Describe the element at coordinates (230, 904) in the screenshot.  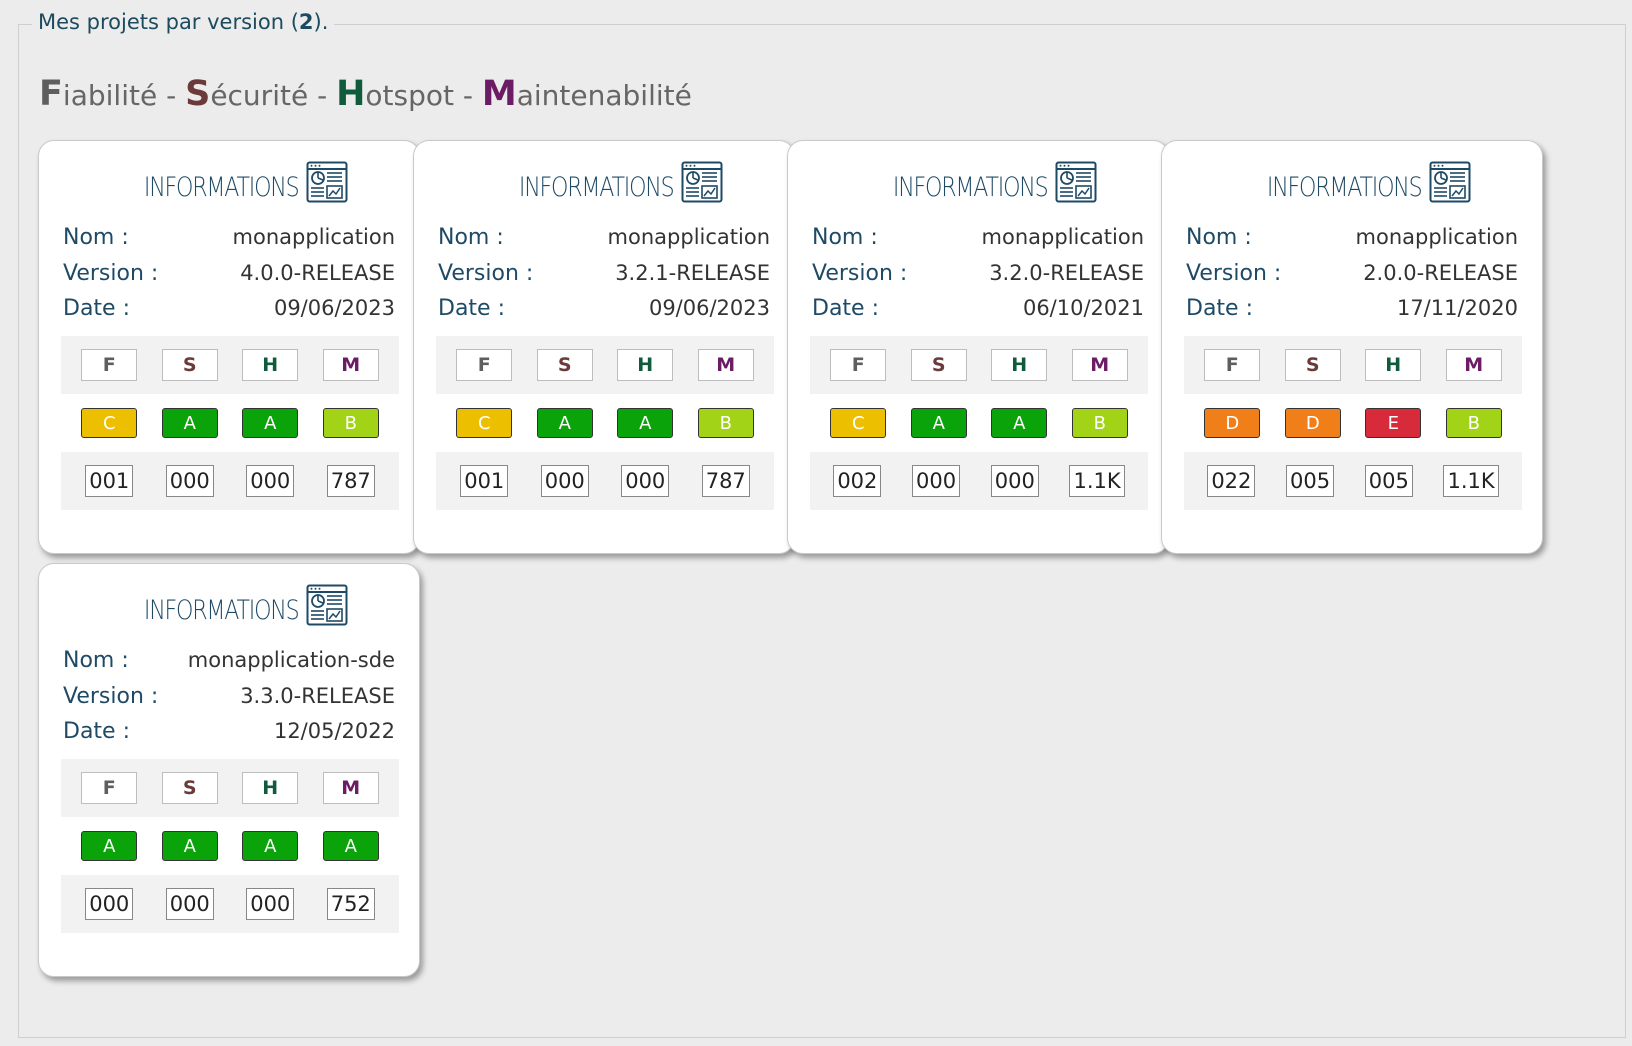
I see `issue-counts-row: 000 000 000 752` at that location.